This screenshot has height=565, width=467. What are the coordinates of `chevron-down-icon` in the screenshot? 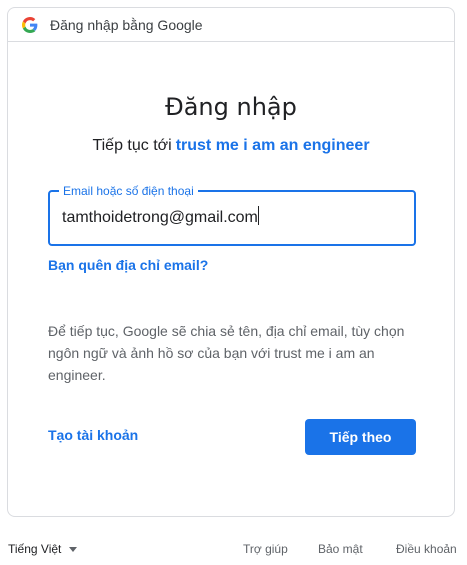 It's located at (73, 549).